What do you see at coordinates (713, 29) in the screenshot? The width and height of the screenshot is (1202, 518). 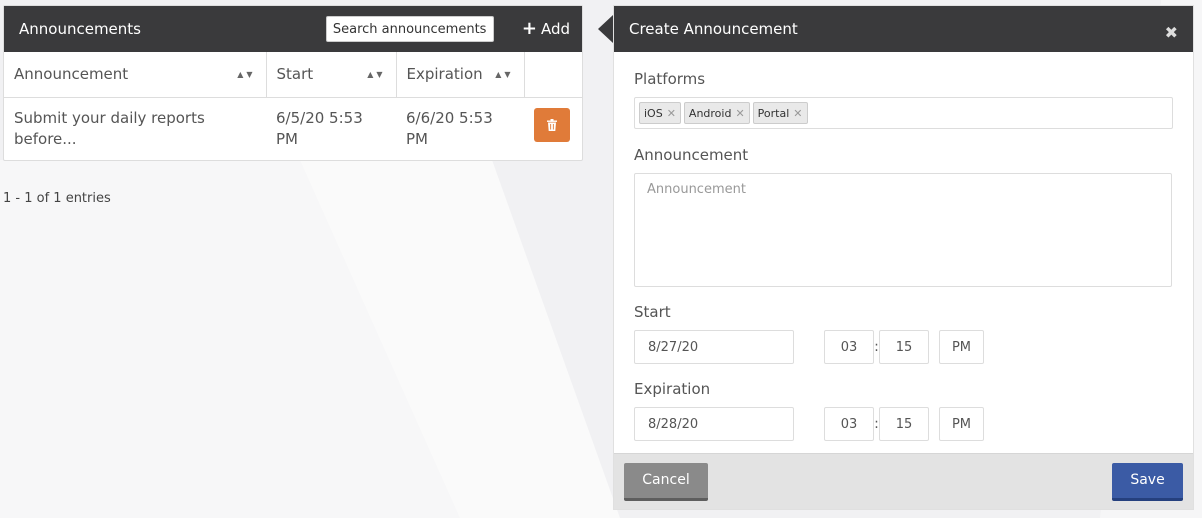 I see `modal-title: Create Announcement` at bounding box center [713, 29].